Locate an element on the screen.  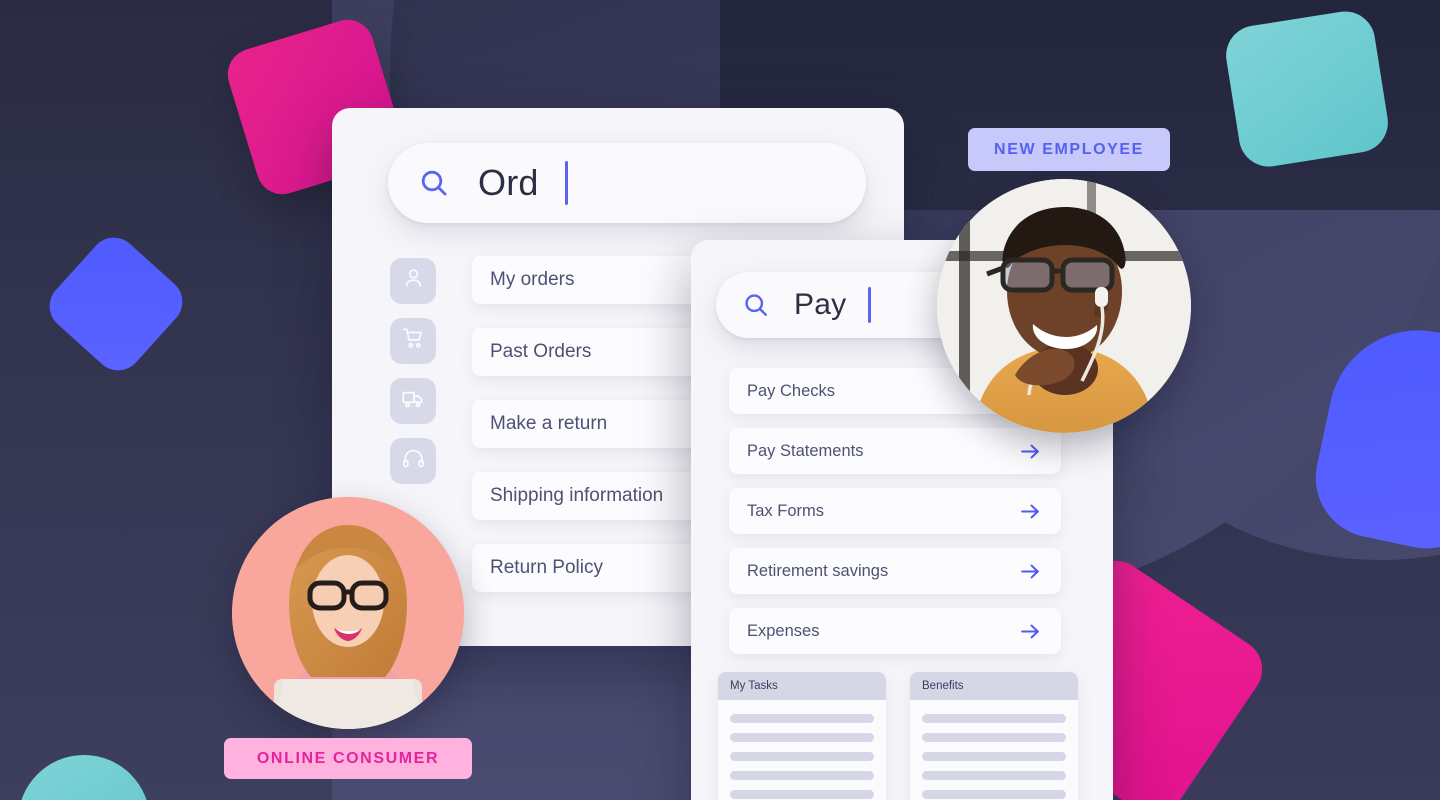
shopping-cart-icon is located at coordinates (413, 341).